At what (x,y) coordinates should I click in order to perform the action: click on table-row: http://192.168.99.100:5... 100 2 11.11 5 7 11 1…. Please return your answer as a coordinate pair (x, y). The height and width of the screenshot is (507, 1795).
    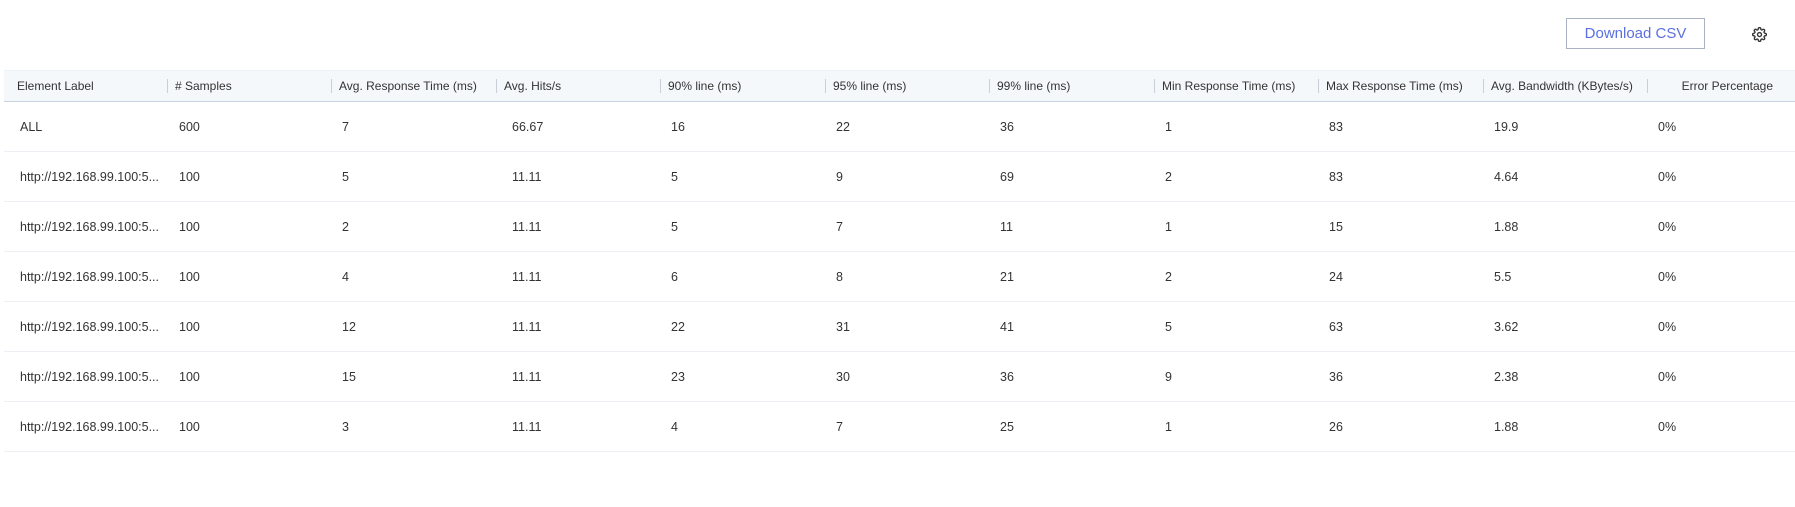
    Looking at the image, I should click on (899, 227).